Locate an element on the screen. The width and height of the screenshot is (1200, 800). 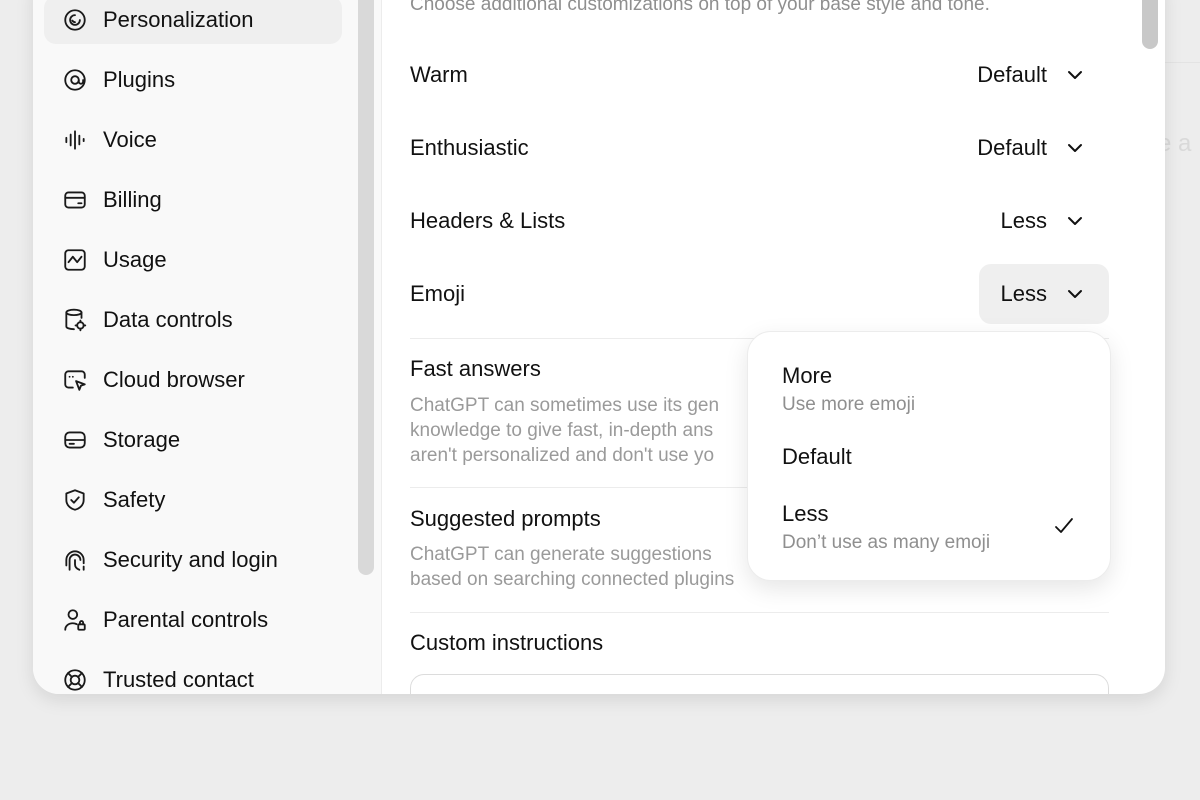
sidebar-item-safety: Safety is located at coordinates (193, 500).